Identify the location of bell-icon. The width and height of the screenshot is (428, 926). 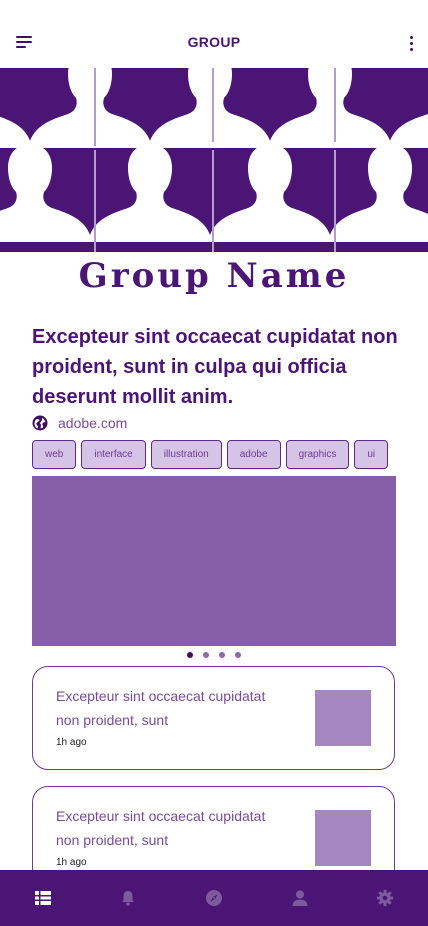
(128, 898).